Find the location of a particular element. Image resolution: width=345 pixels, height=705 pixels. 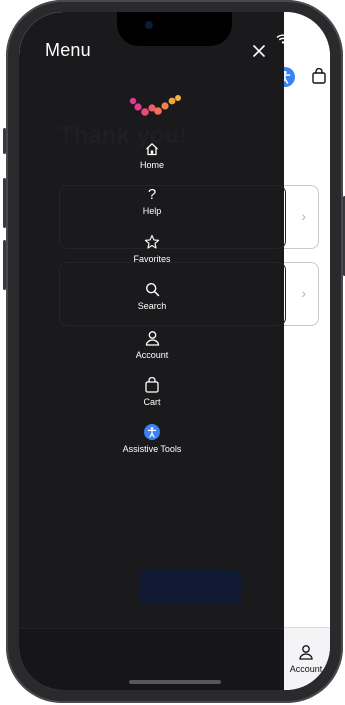

home-indicator is located at coordinates (175, 682).